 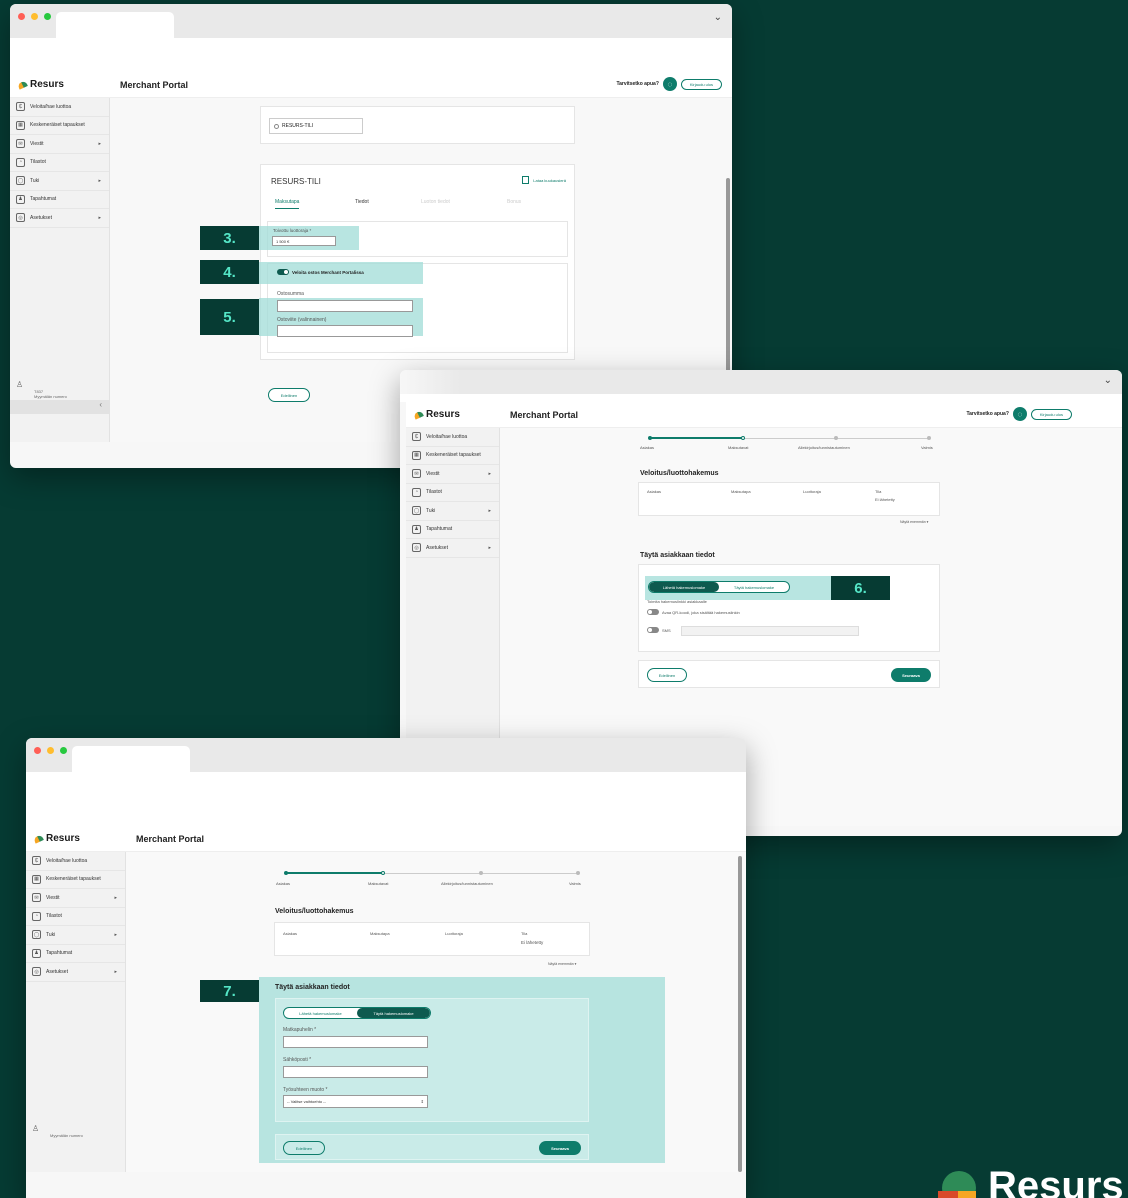 I want to click on tab-bonus: Bonus, so click(x=514, y=202).